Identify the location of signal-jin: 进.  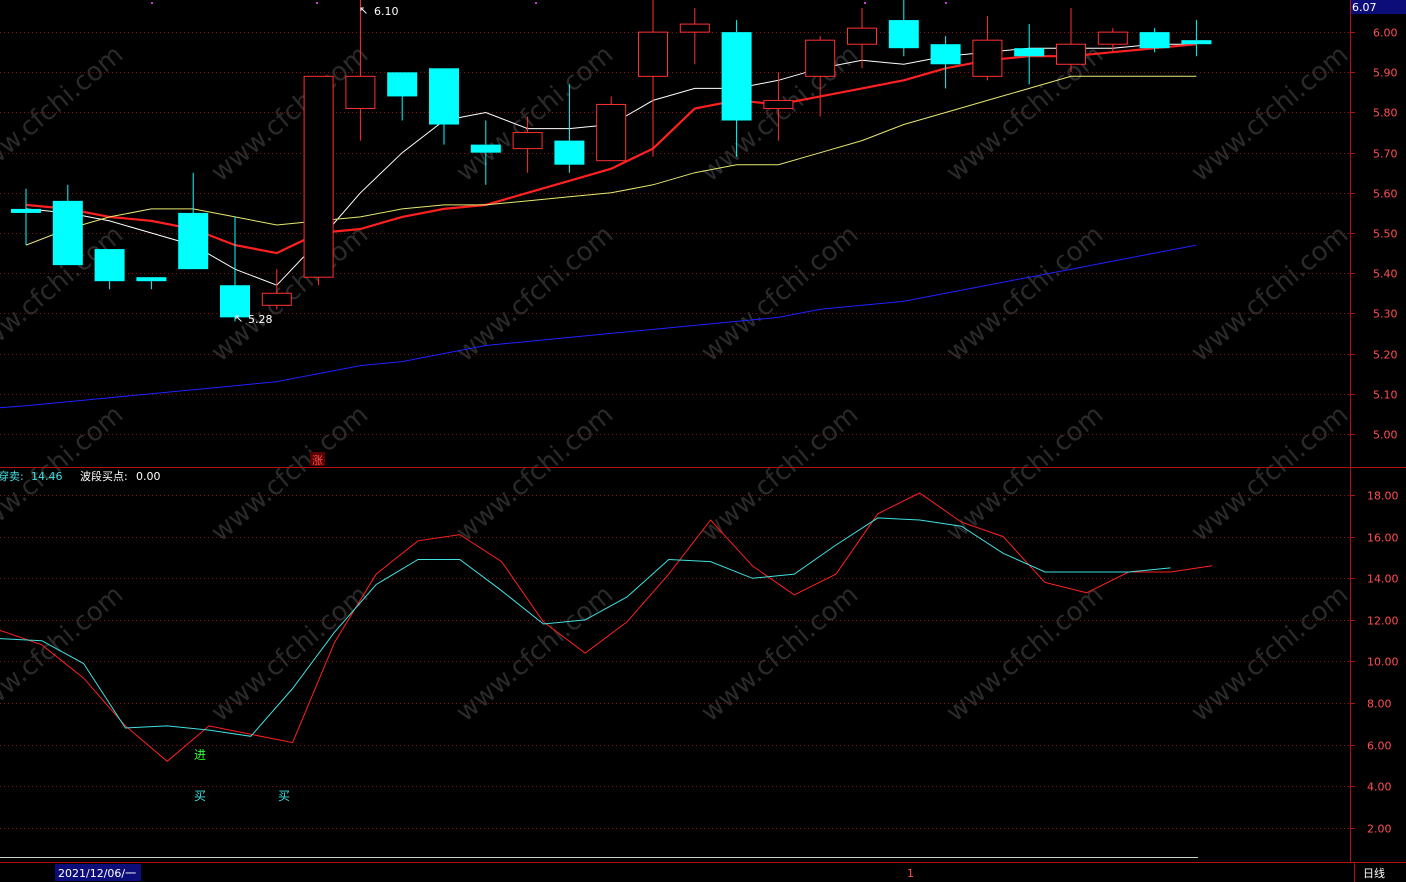
(200, 755).